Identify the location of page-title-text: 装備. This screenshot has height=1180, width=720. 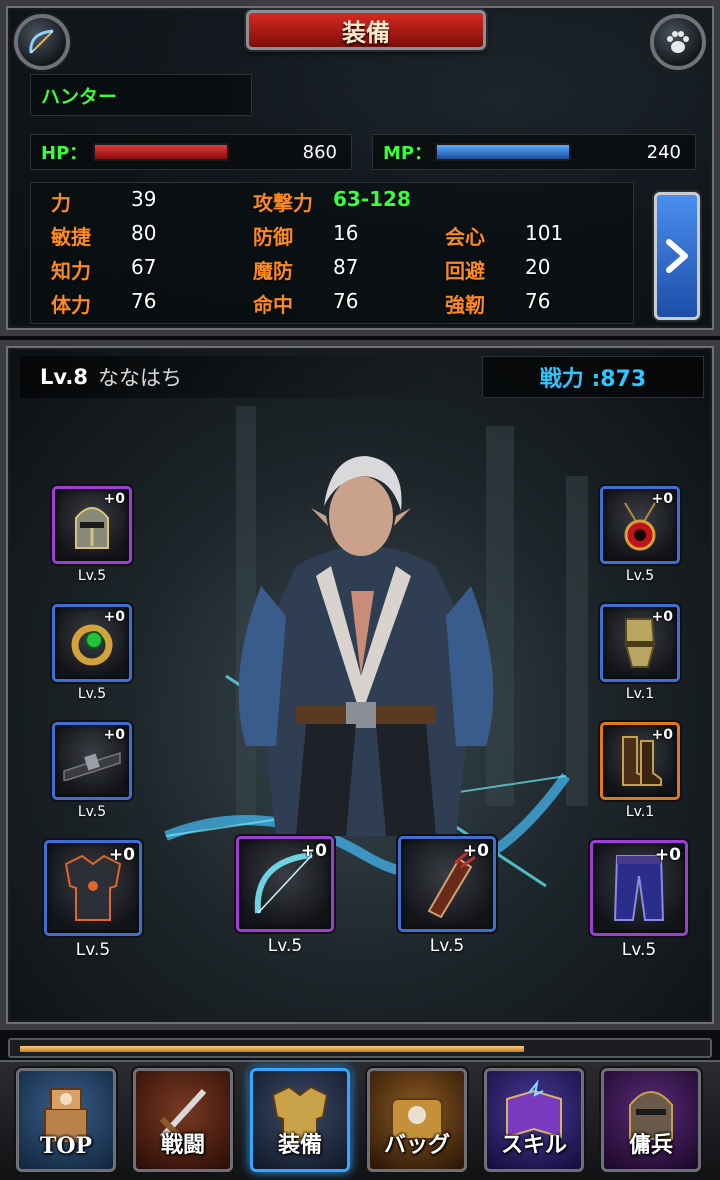
(366, 32).